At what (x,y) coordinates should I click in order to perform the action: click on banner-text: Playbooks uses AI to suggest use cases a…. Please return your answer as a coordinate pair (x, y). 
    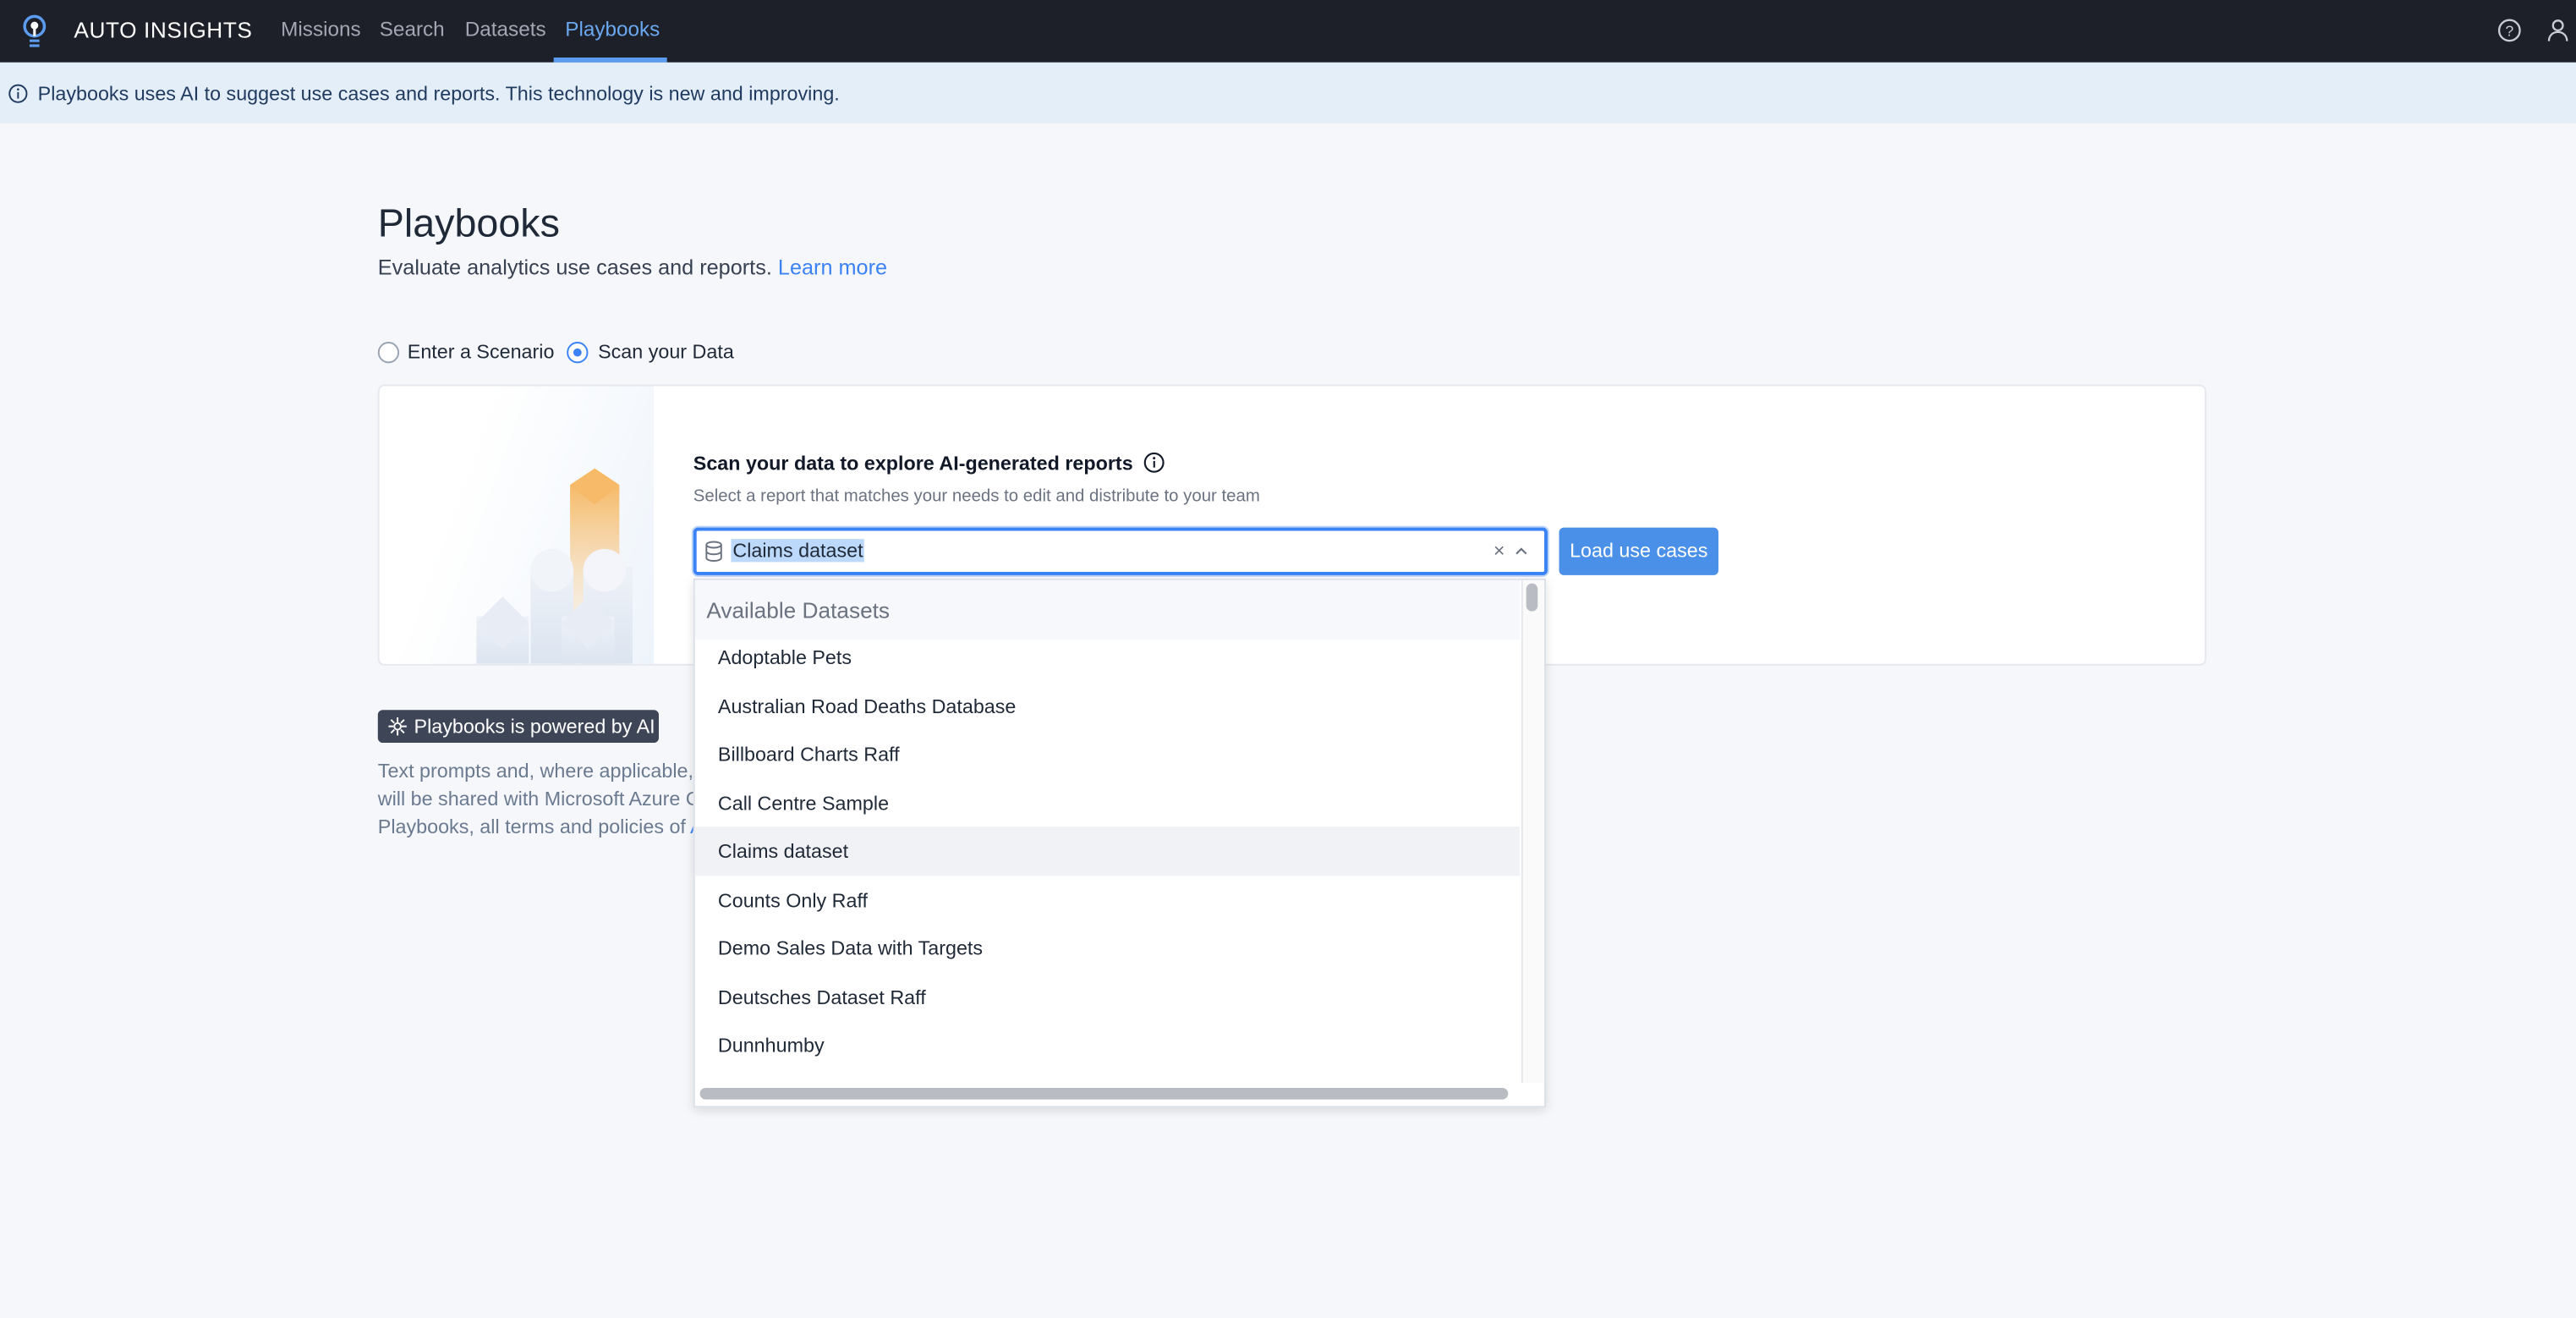
    Looking at the image, I should click on (438, 94).